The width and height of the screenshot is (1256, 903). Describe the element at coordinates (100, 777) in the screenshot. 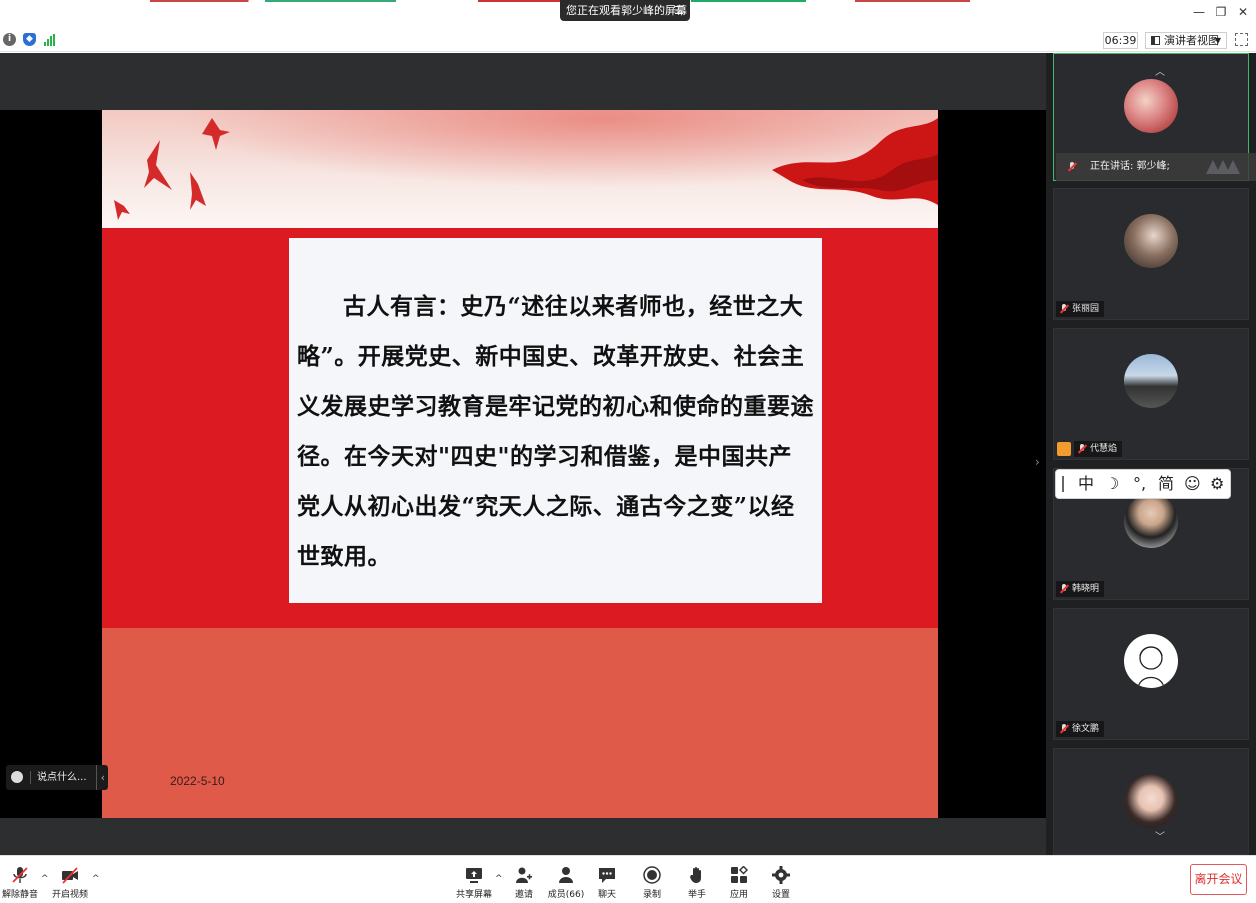

I see `collapse-chat-icon: ‹` at that location.